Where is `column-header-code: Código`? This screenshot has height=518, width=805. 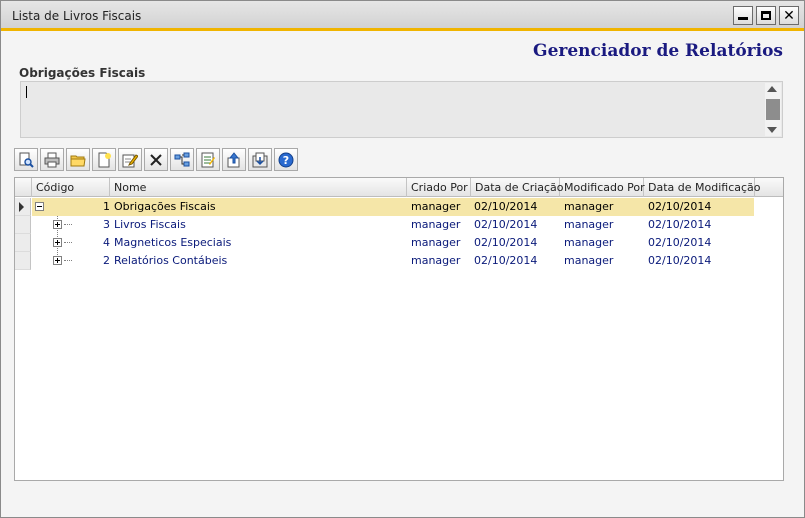
column-header-code: Código is located at coordinates (71, 187).